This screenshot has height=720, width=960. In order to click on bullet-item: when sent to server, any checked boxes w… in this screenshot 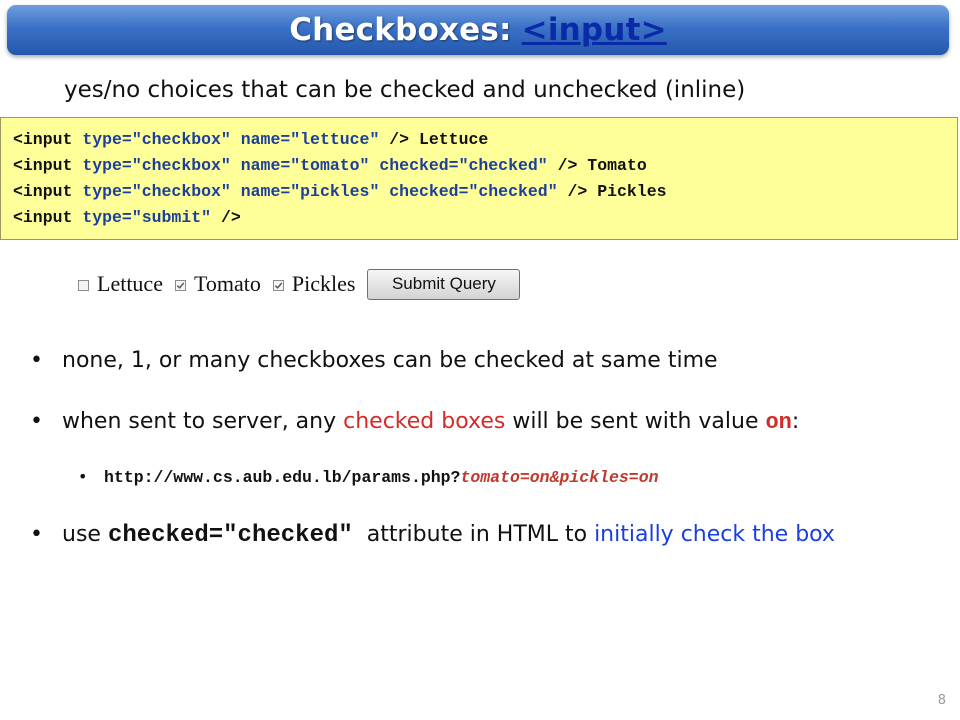, I will do `click(414, 422)`.